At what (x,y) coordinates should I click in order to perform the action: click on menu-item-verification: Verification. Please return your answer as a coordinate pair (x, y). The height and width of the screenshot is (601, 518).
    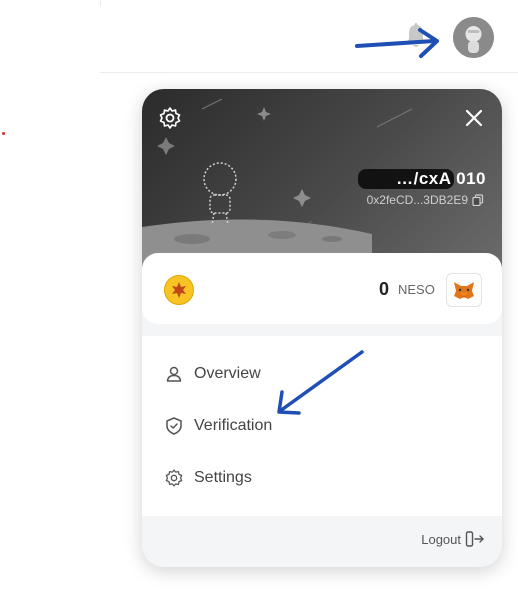
    Looking at the image, I should click on (218, 426).